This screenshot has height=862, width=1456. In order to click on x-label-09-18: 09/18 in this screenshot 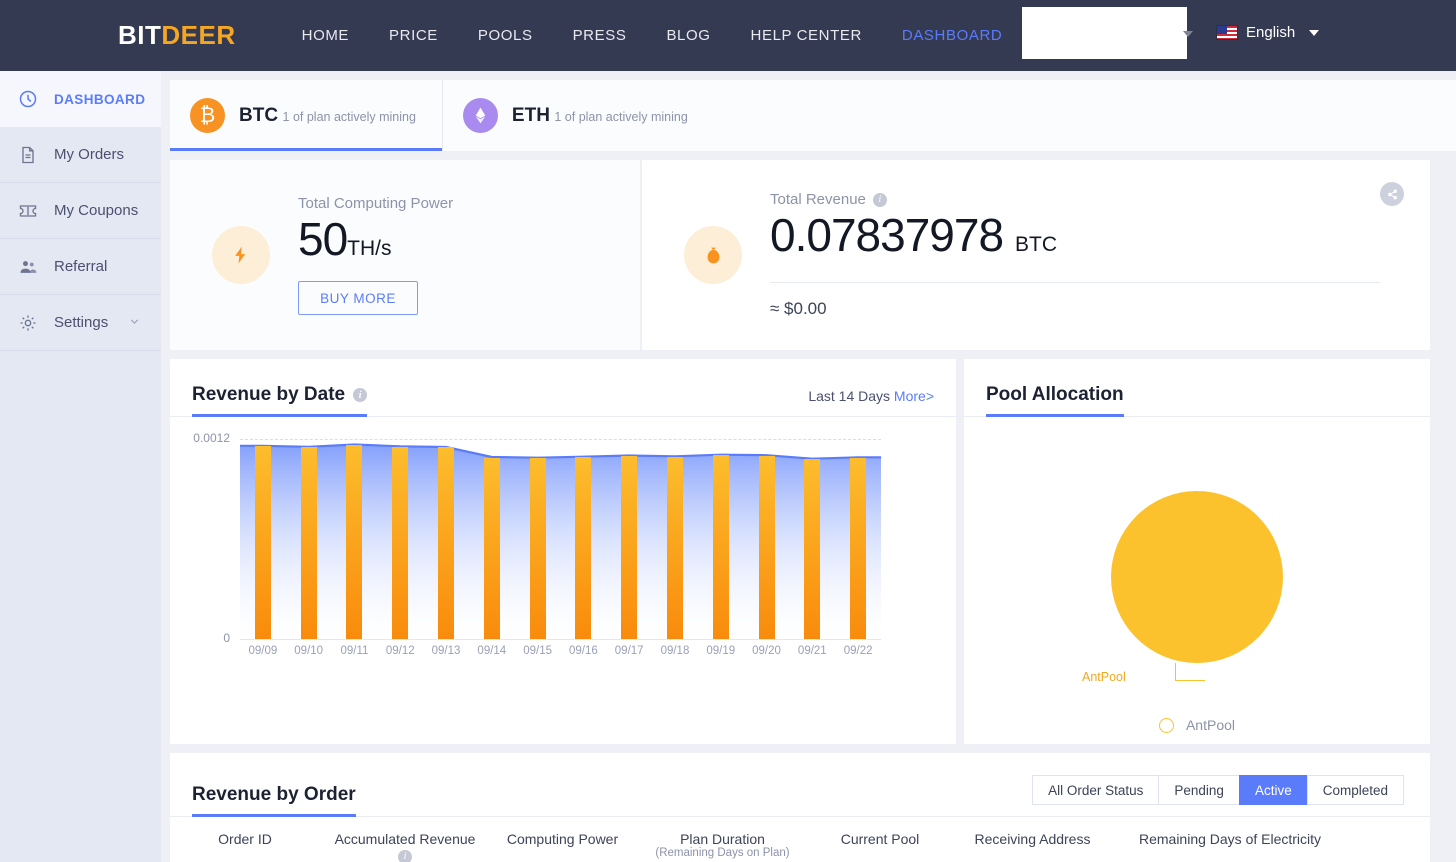, I will do `click(675, 651)`.